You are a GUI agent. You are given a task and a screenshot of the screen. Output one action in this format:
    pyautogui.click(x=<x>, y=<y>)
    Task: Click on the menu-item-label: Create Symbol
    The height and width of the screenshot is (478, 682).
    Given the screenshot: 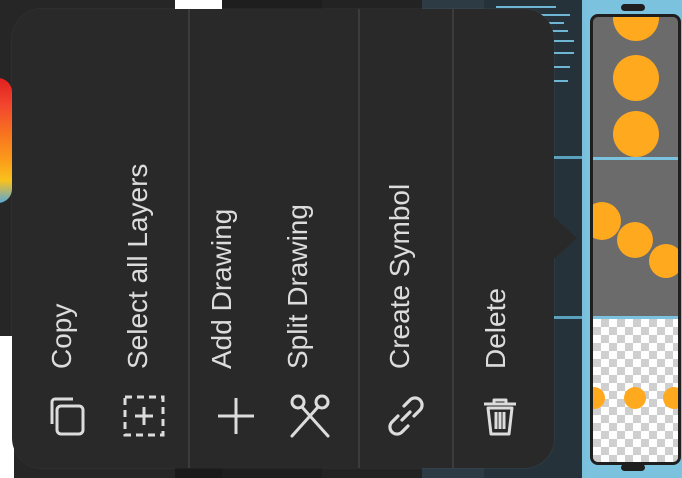 What is the action you would take?
    pyautogui.click(x=399, y=276)
    